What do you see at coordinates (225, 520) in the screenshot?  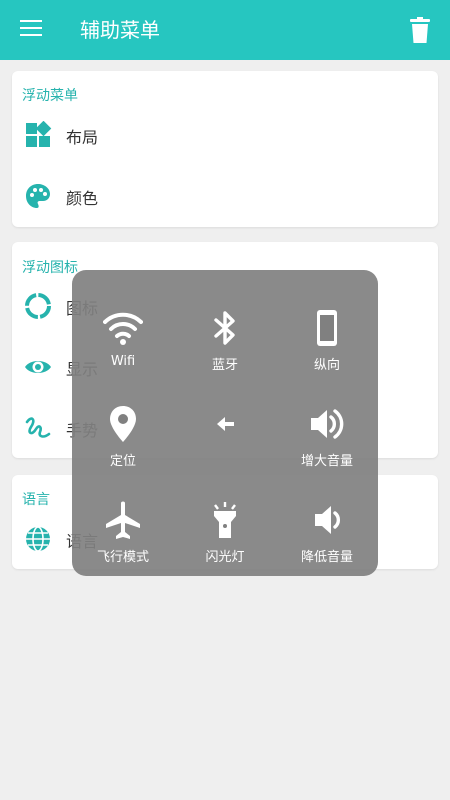 I see `flashlight-icon` at bounding box center [225, 520].